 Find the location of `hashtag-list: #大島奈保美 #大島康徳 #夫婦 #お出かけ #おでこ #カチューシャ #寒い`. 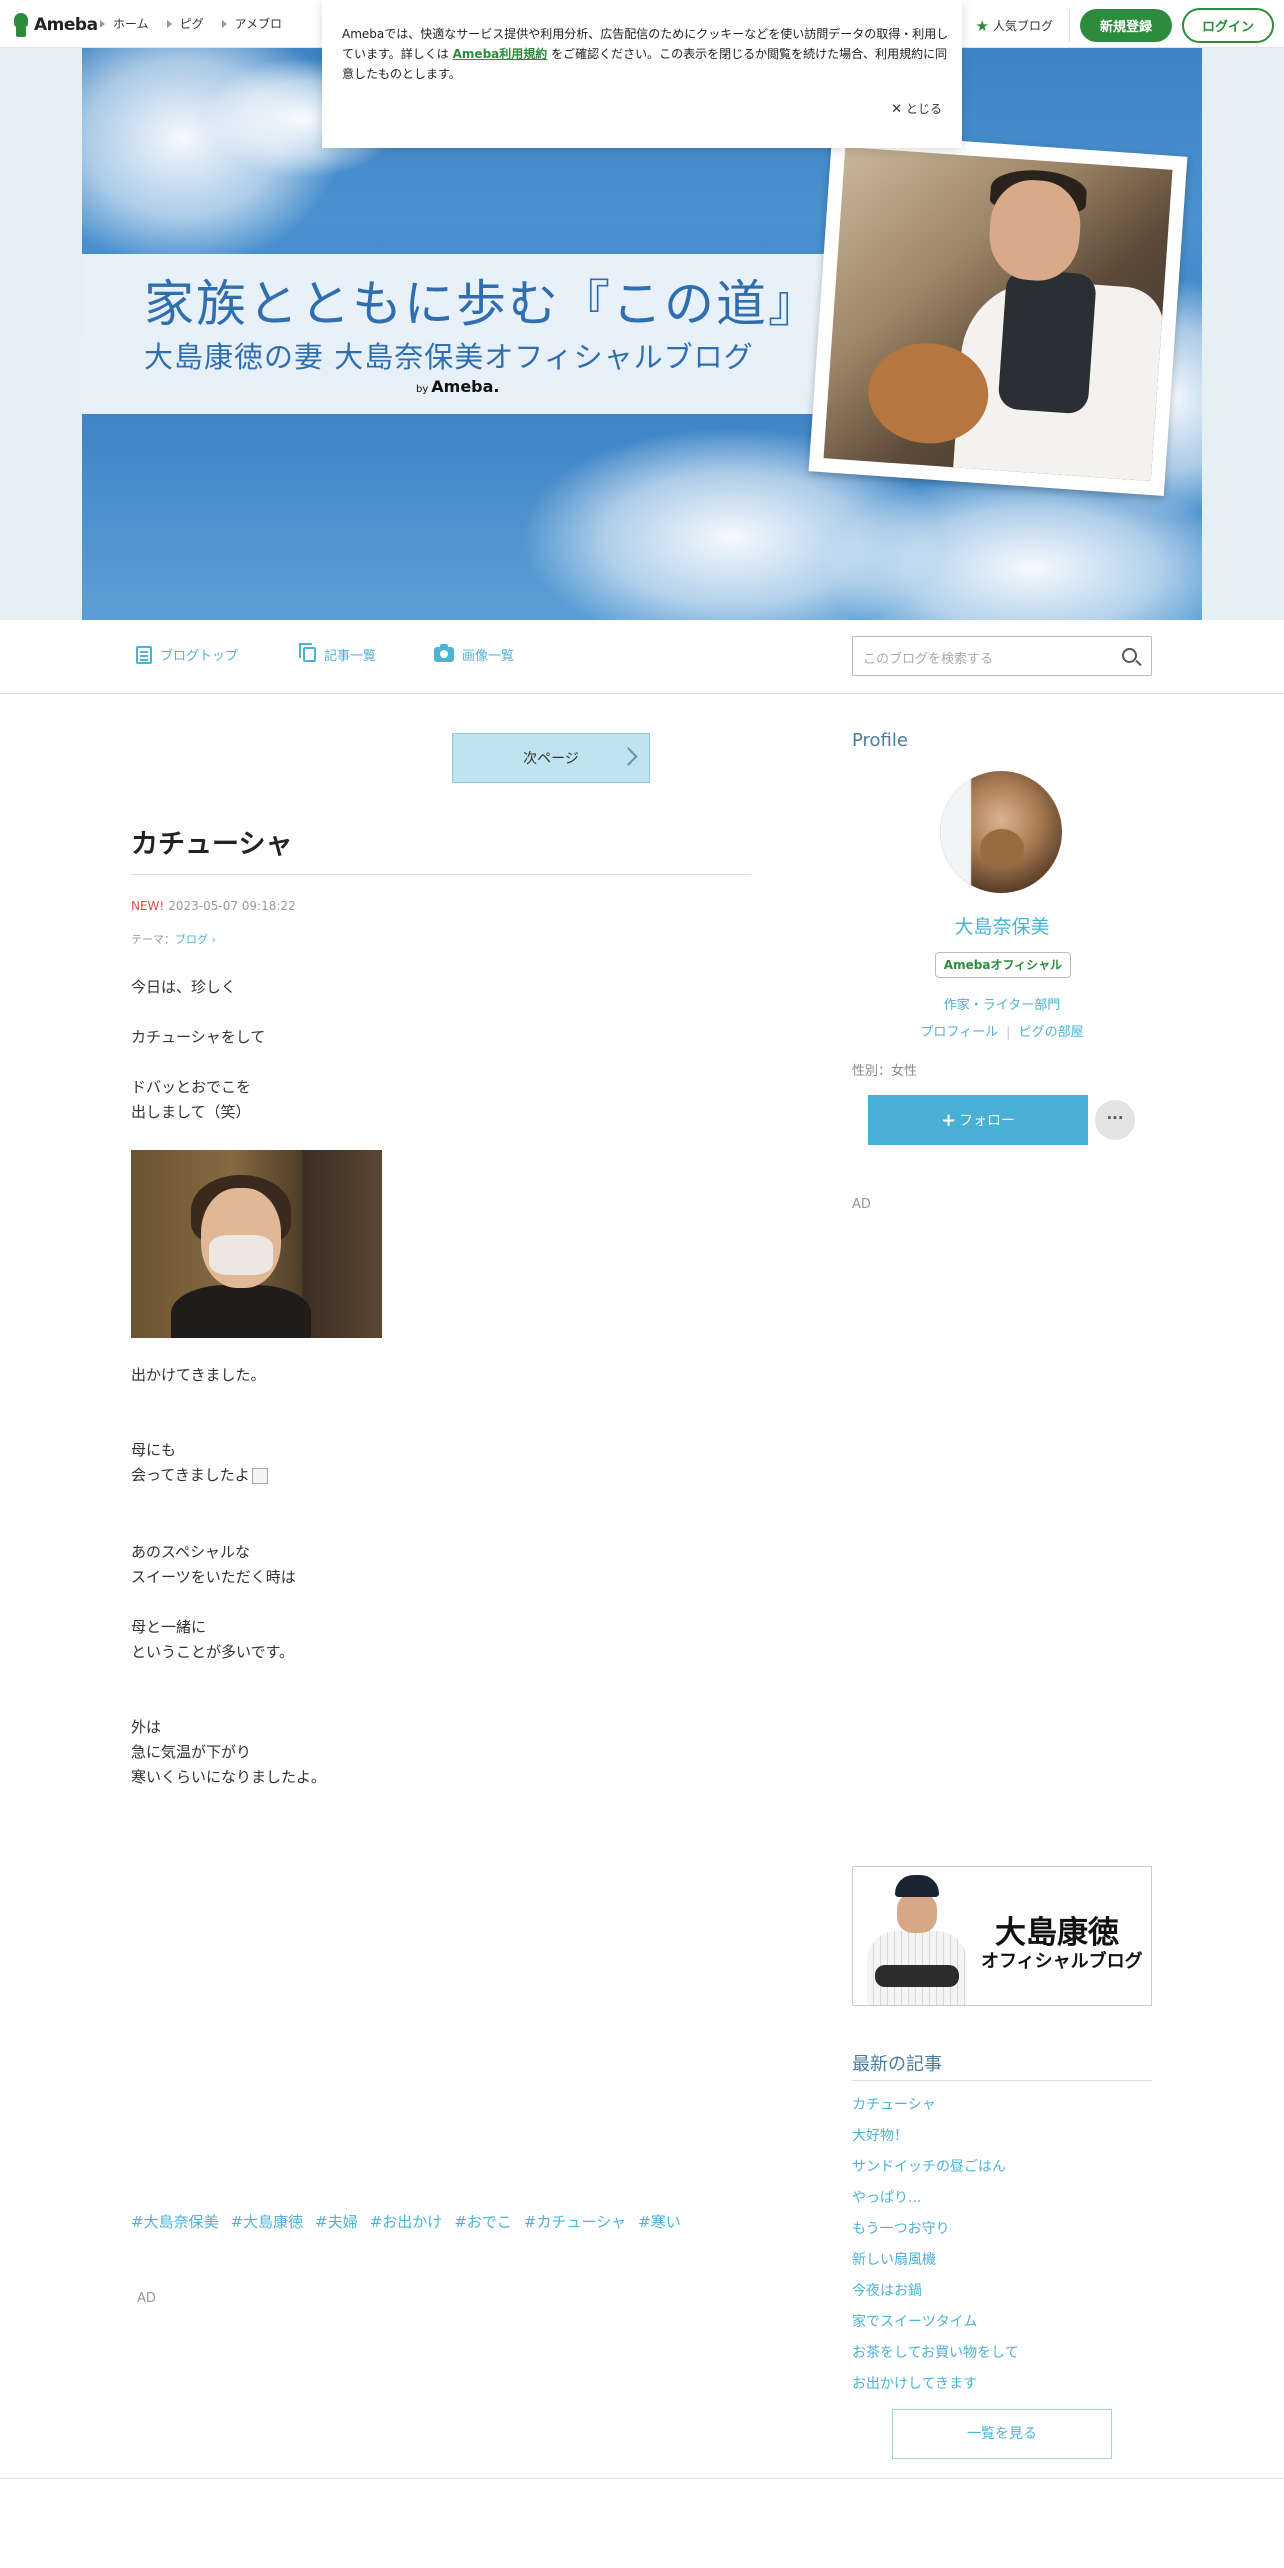

hashtag-list: #大島奈保美 #大島康徳 #夫婦 #お出かけ #おでこ #カチューシャ #寒い is located at coordinates (406, 2221).